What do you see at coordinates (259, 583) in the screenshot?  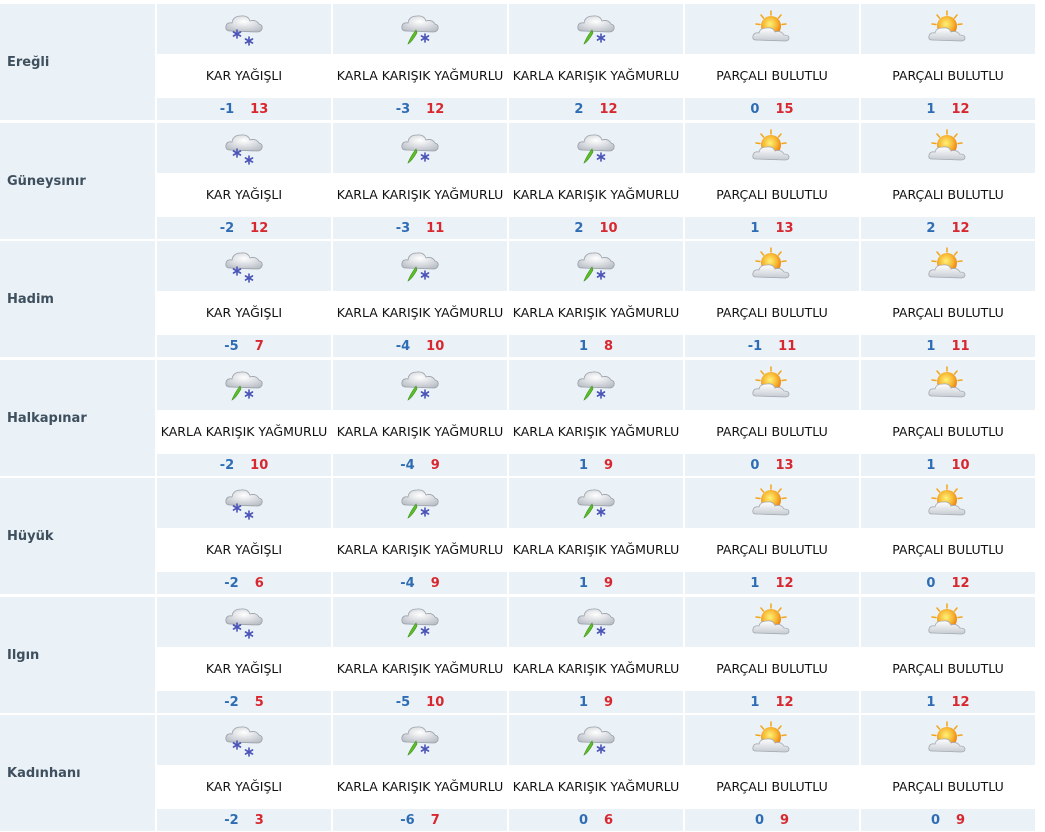 I see `max-temperature: 6` at bounding box center [259, 583].